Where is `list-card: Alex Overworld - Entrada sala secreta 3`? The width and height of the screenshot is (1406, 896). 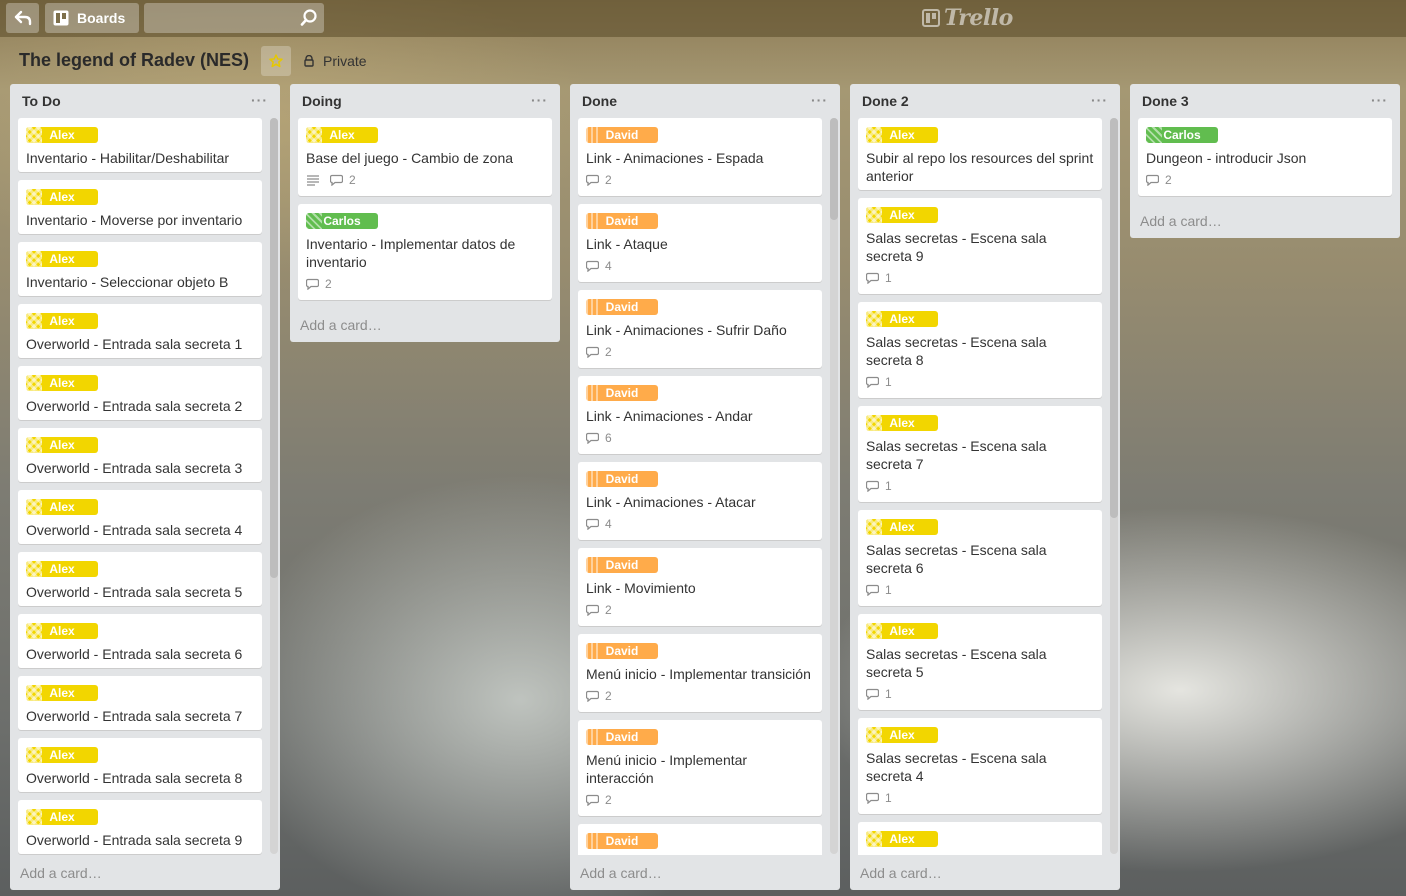 list-card: Alex Overworld - Entrada sala secreta 3 is located at coordinates (140, 455).